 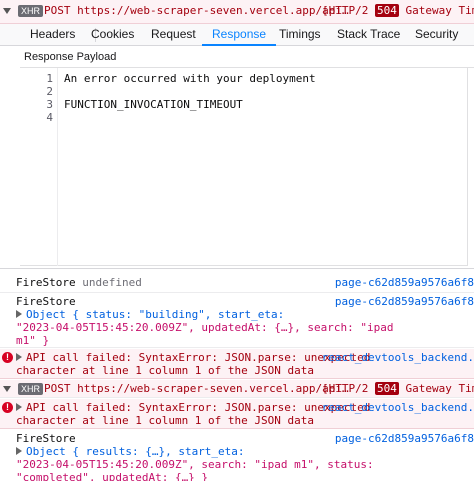 What do you see at coordinates (79, 282) in the screenshot?
I see `log-message: FireStore undefined` at bounding box center [79, 282].